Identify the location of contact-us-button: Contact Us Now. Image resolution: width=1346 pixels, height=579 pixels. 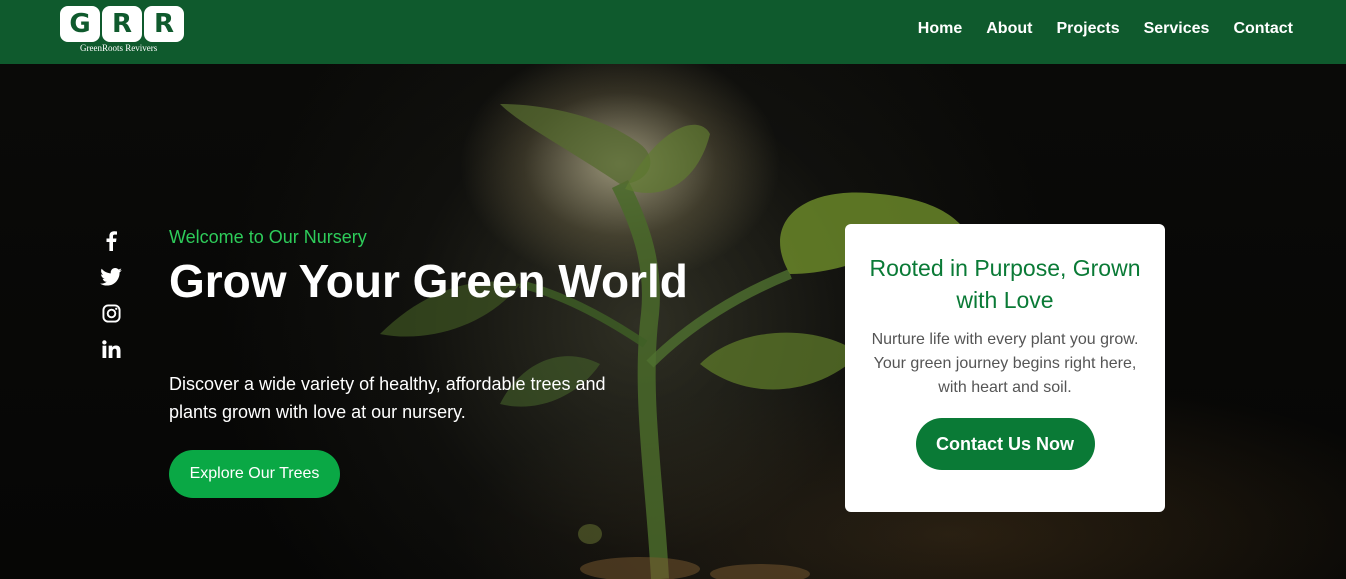
(1005, 444).